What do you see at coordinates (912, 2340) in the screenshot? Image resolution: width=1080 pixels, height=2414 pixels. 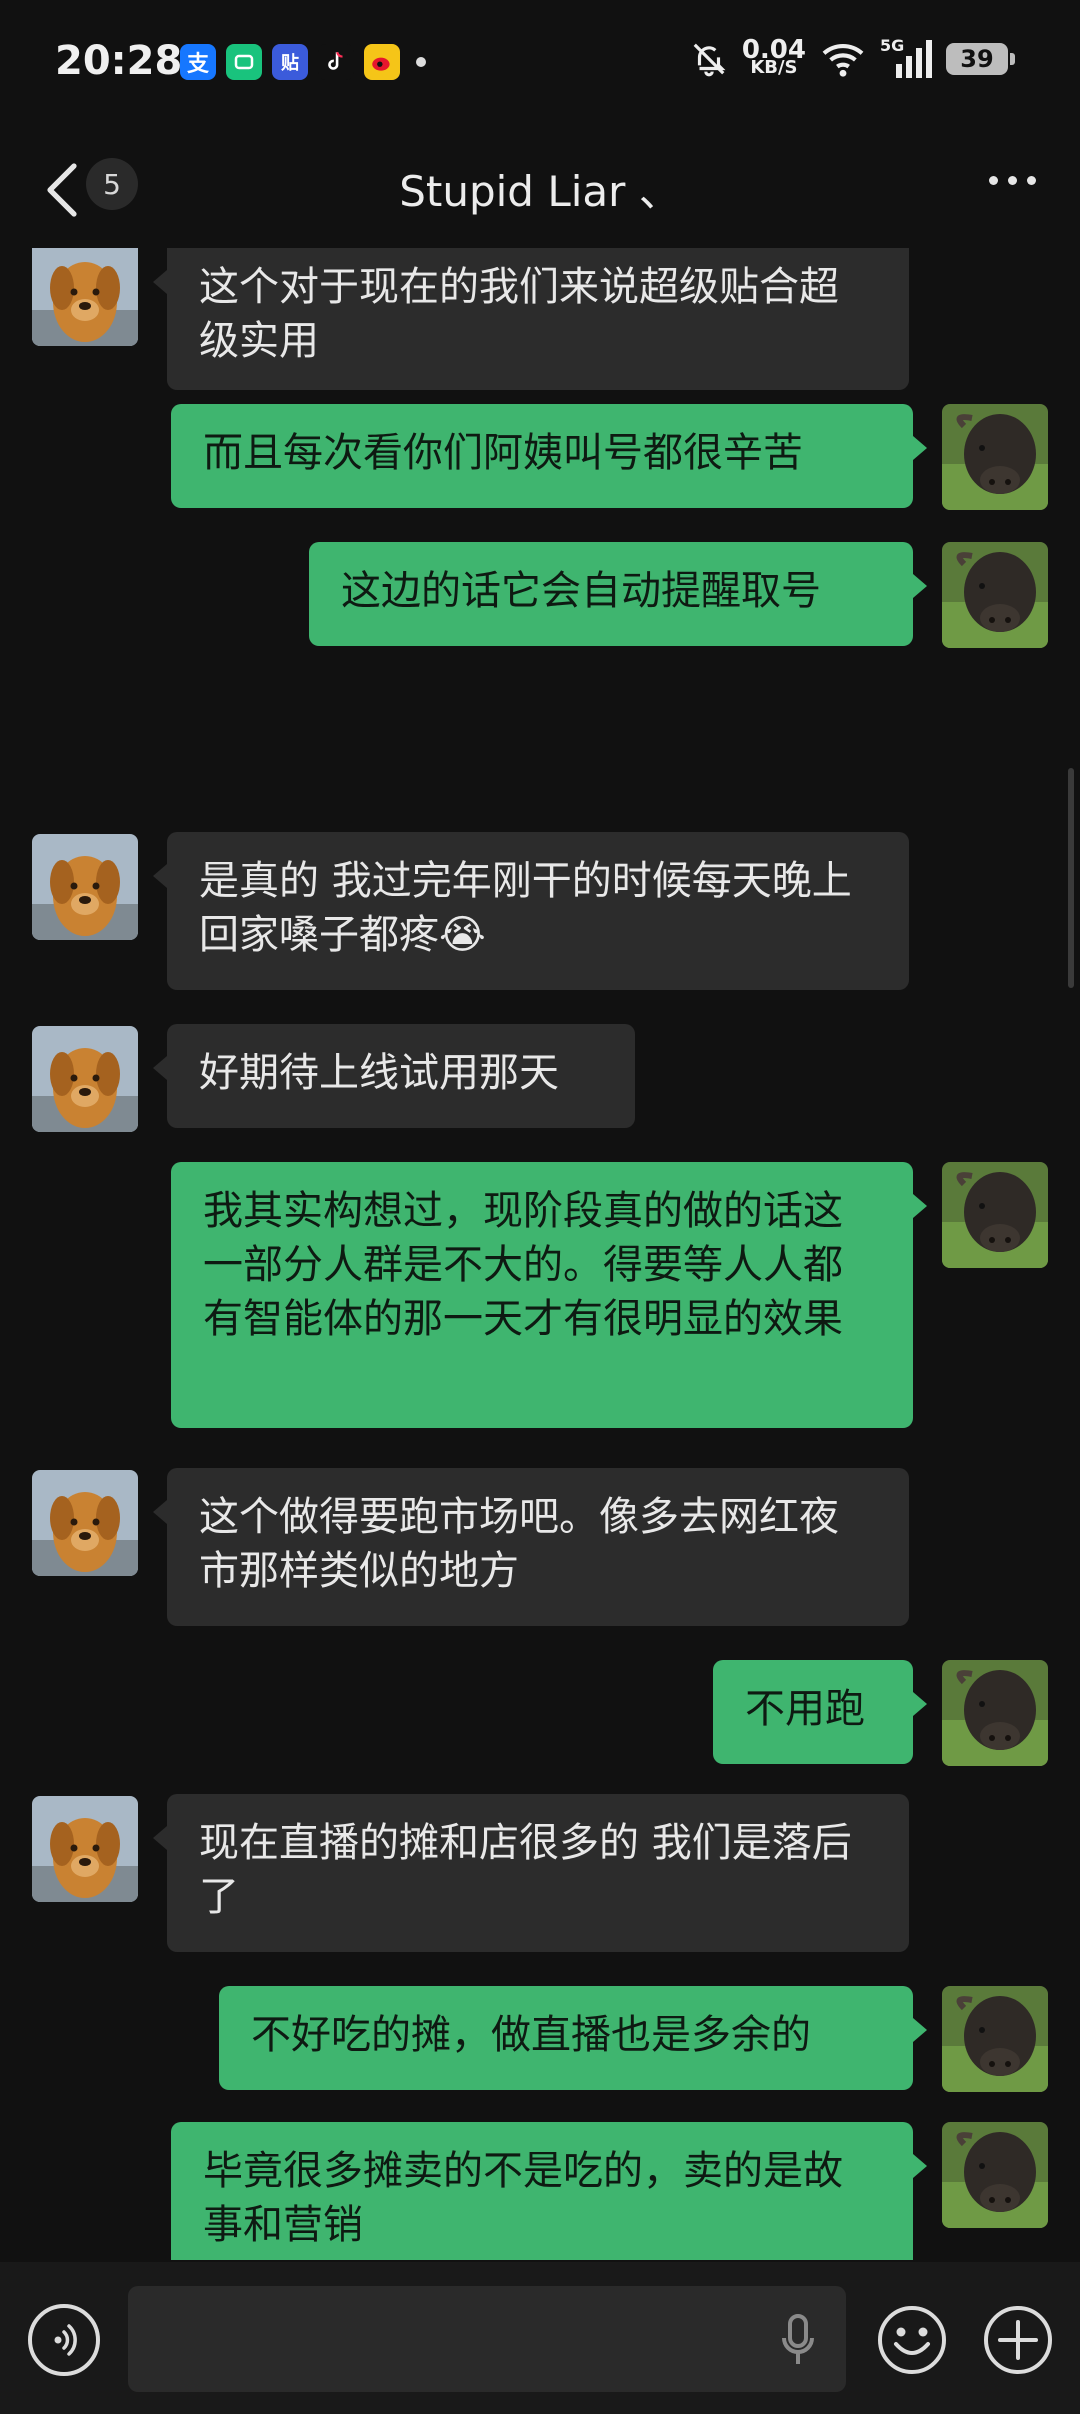 I see `emoji-icon` at bounding box center [912, 2340].